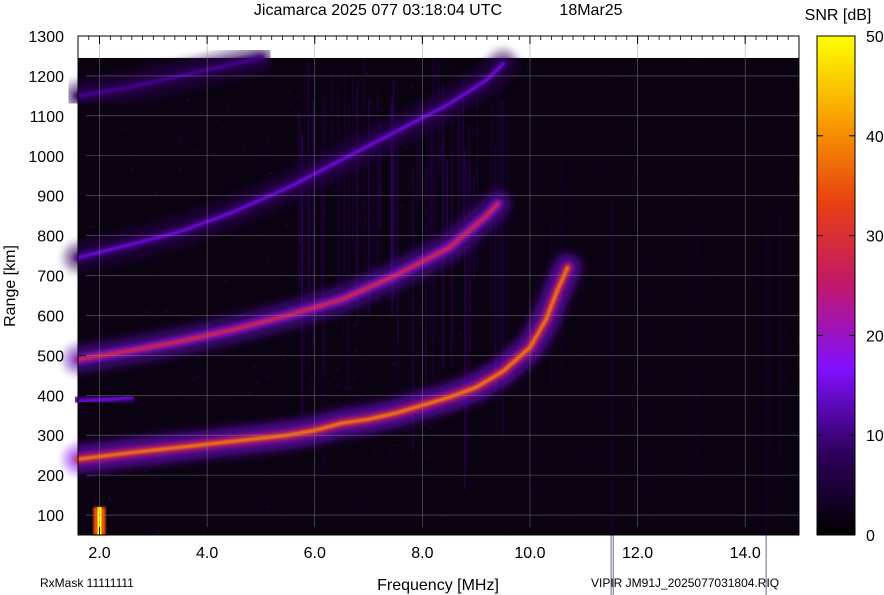 The height and width of the screenshot is (595, 884). What do you see at coordinates (836, 285) in the screenshot?
I see `colorbar-gradient` at bounding box center [836, 285].